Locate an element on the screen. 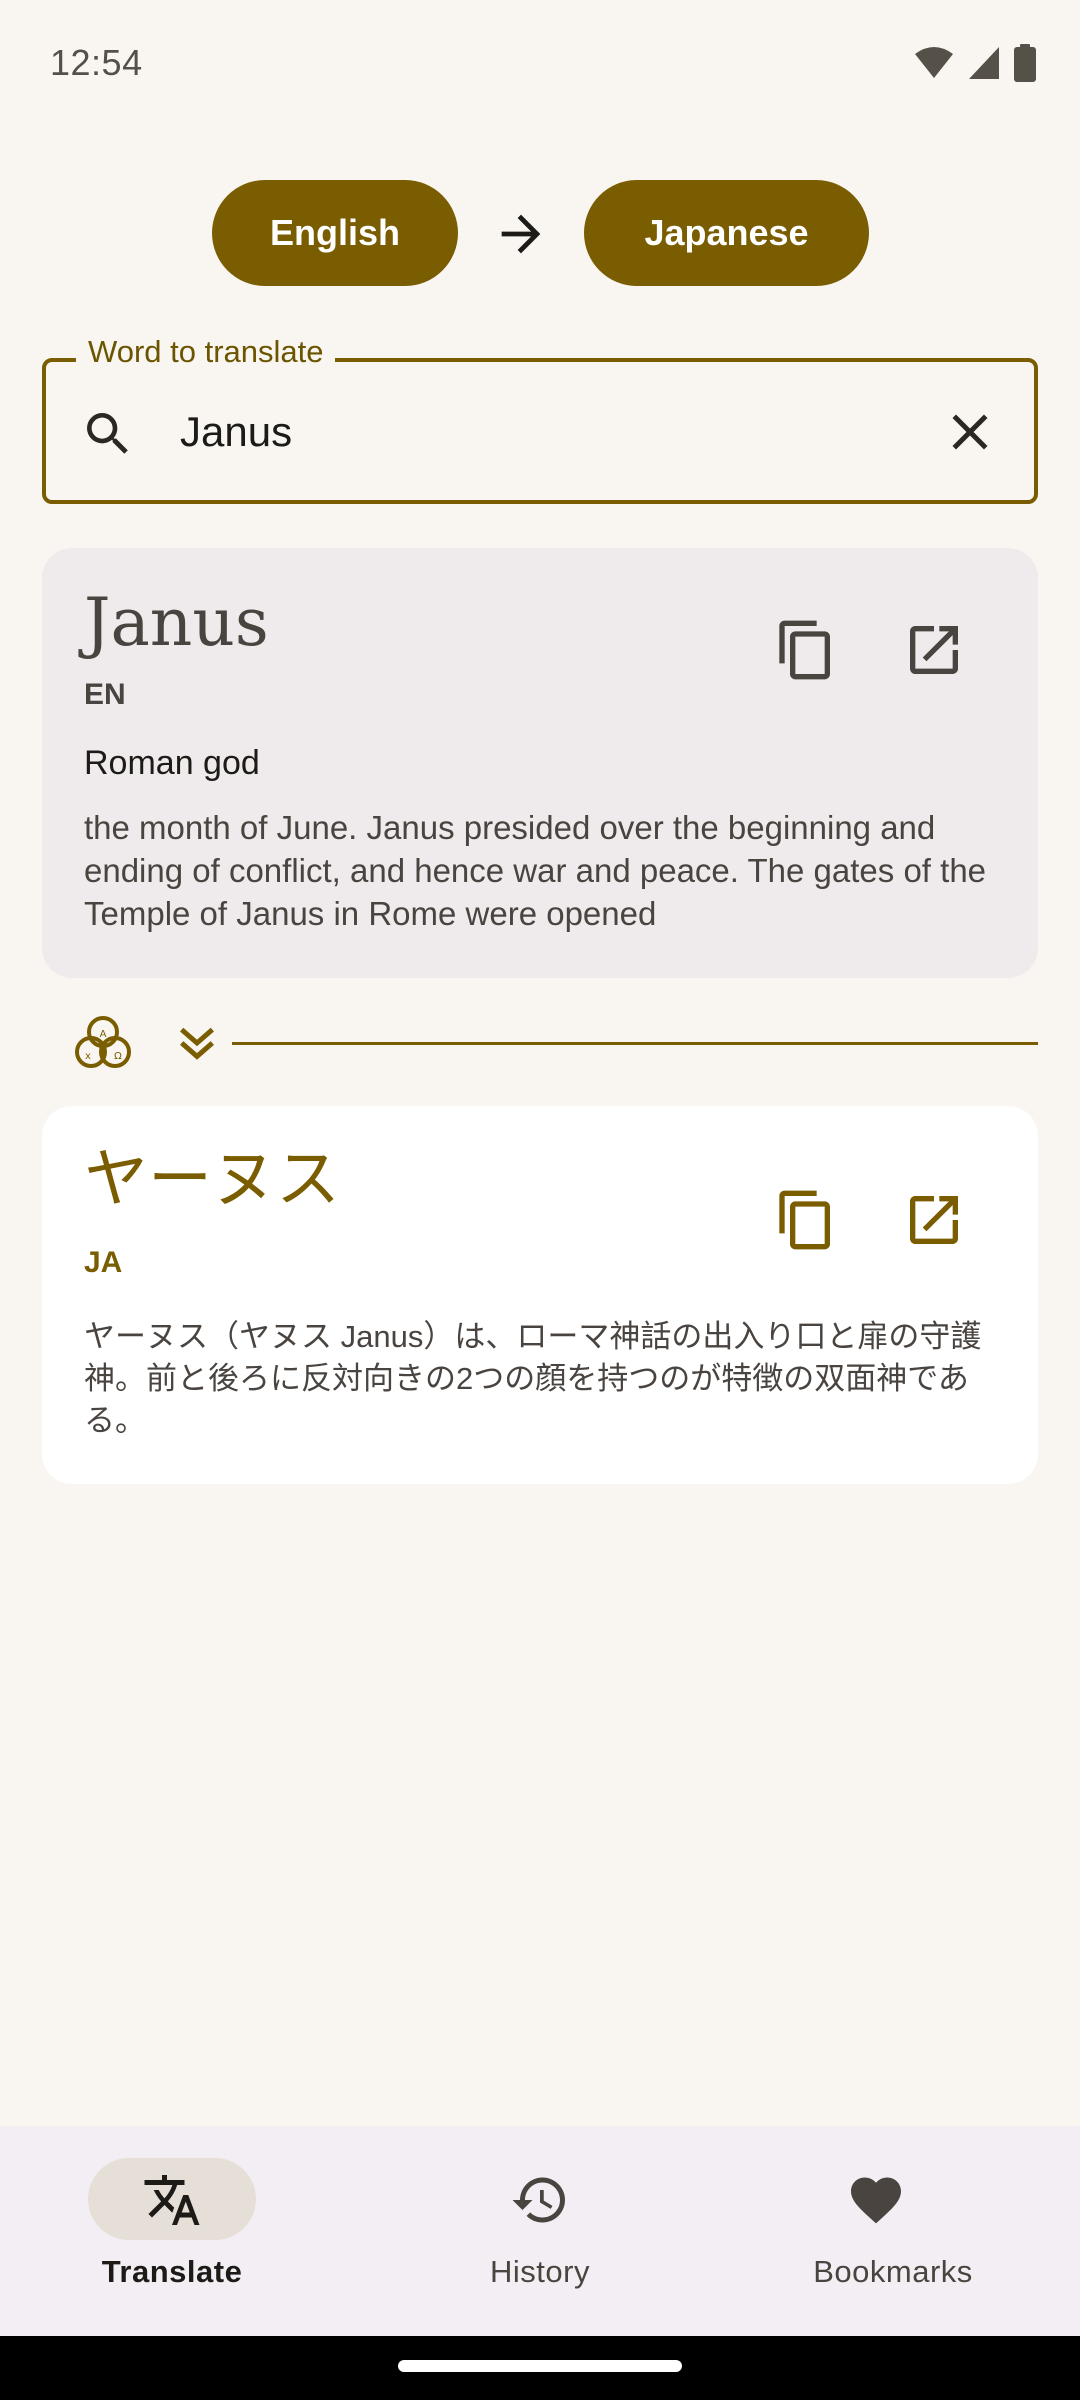 Image resolution: width=1080 pixels, height=2400 pixels. divider-line is located at coordinates (635, 1043).